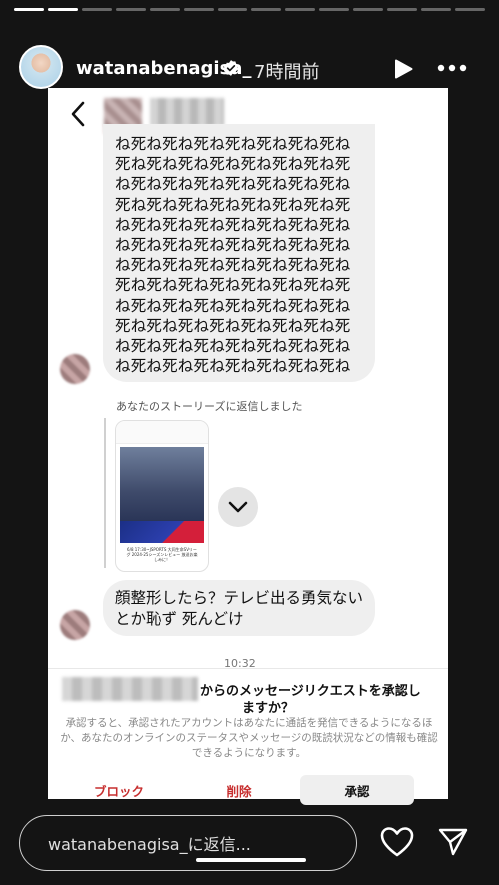  What do you see at coordinates (231, 68) in the screenshot?
I see `verified-badge-icon` at bounding box center [231, 68].